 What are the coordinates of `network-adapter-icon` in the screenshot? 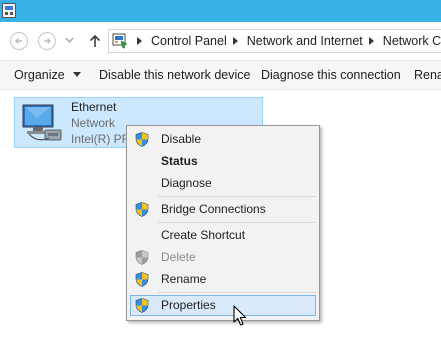 It's located at (42, 122).